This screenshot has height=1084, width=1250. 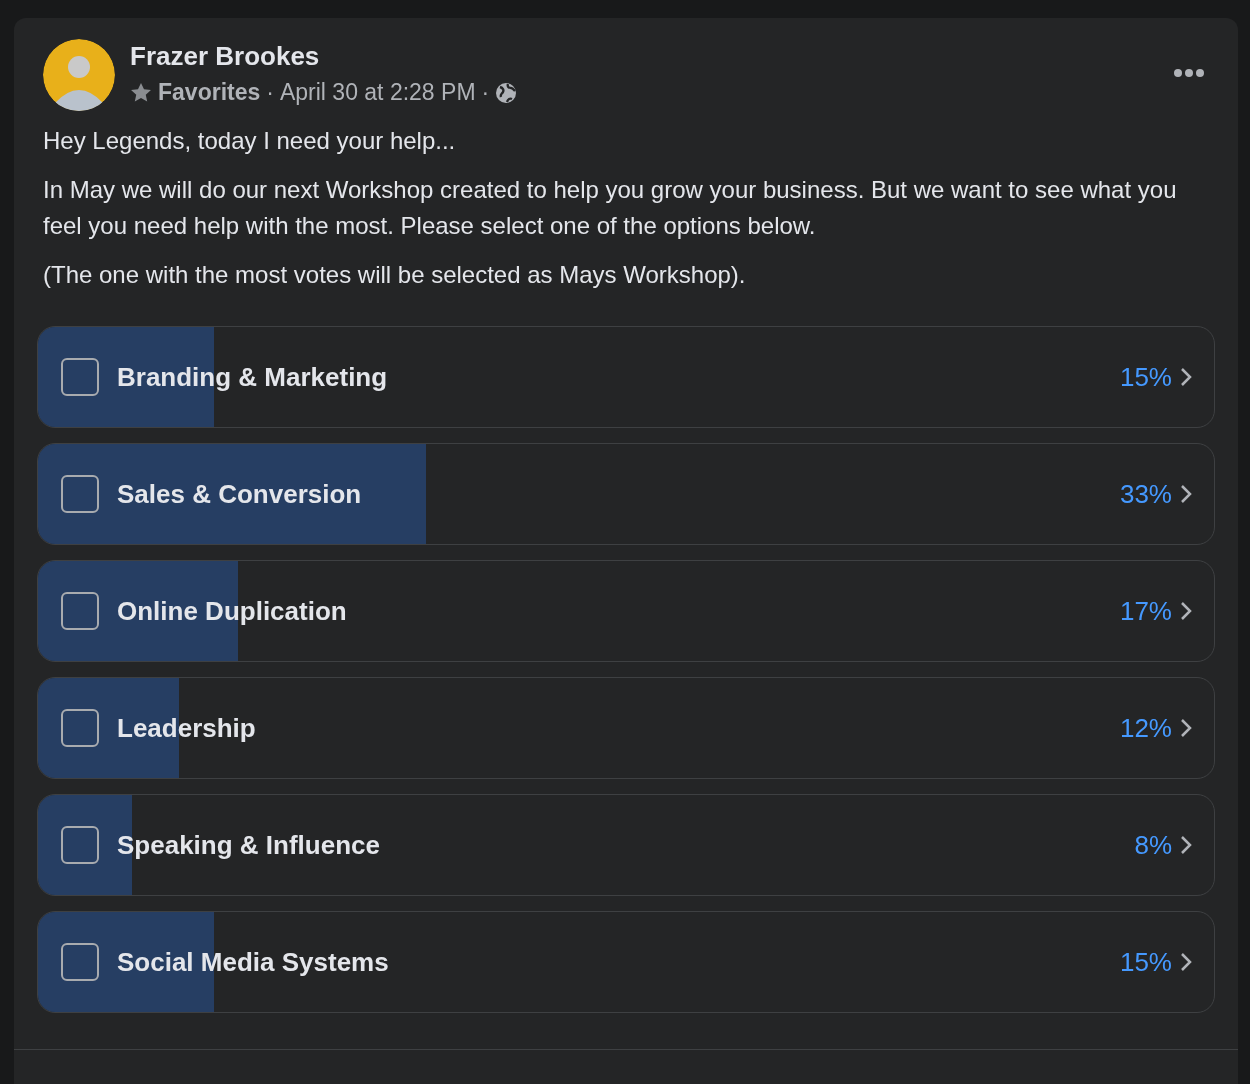 What do you see at coordinates (187, 728) in the screenshot?
I see `option-label: Leadership` at bounding box center [187, 728].